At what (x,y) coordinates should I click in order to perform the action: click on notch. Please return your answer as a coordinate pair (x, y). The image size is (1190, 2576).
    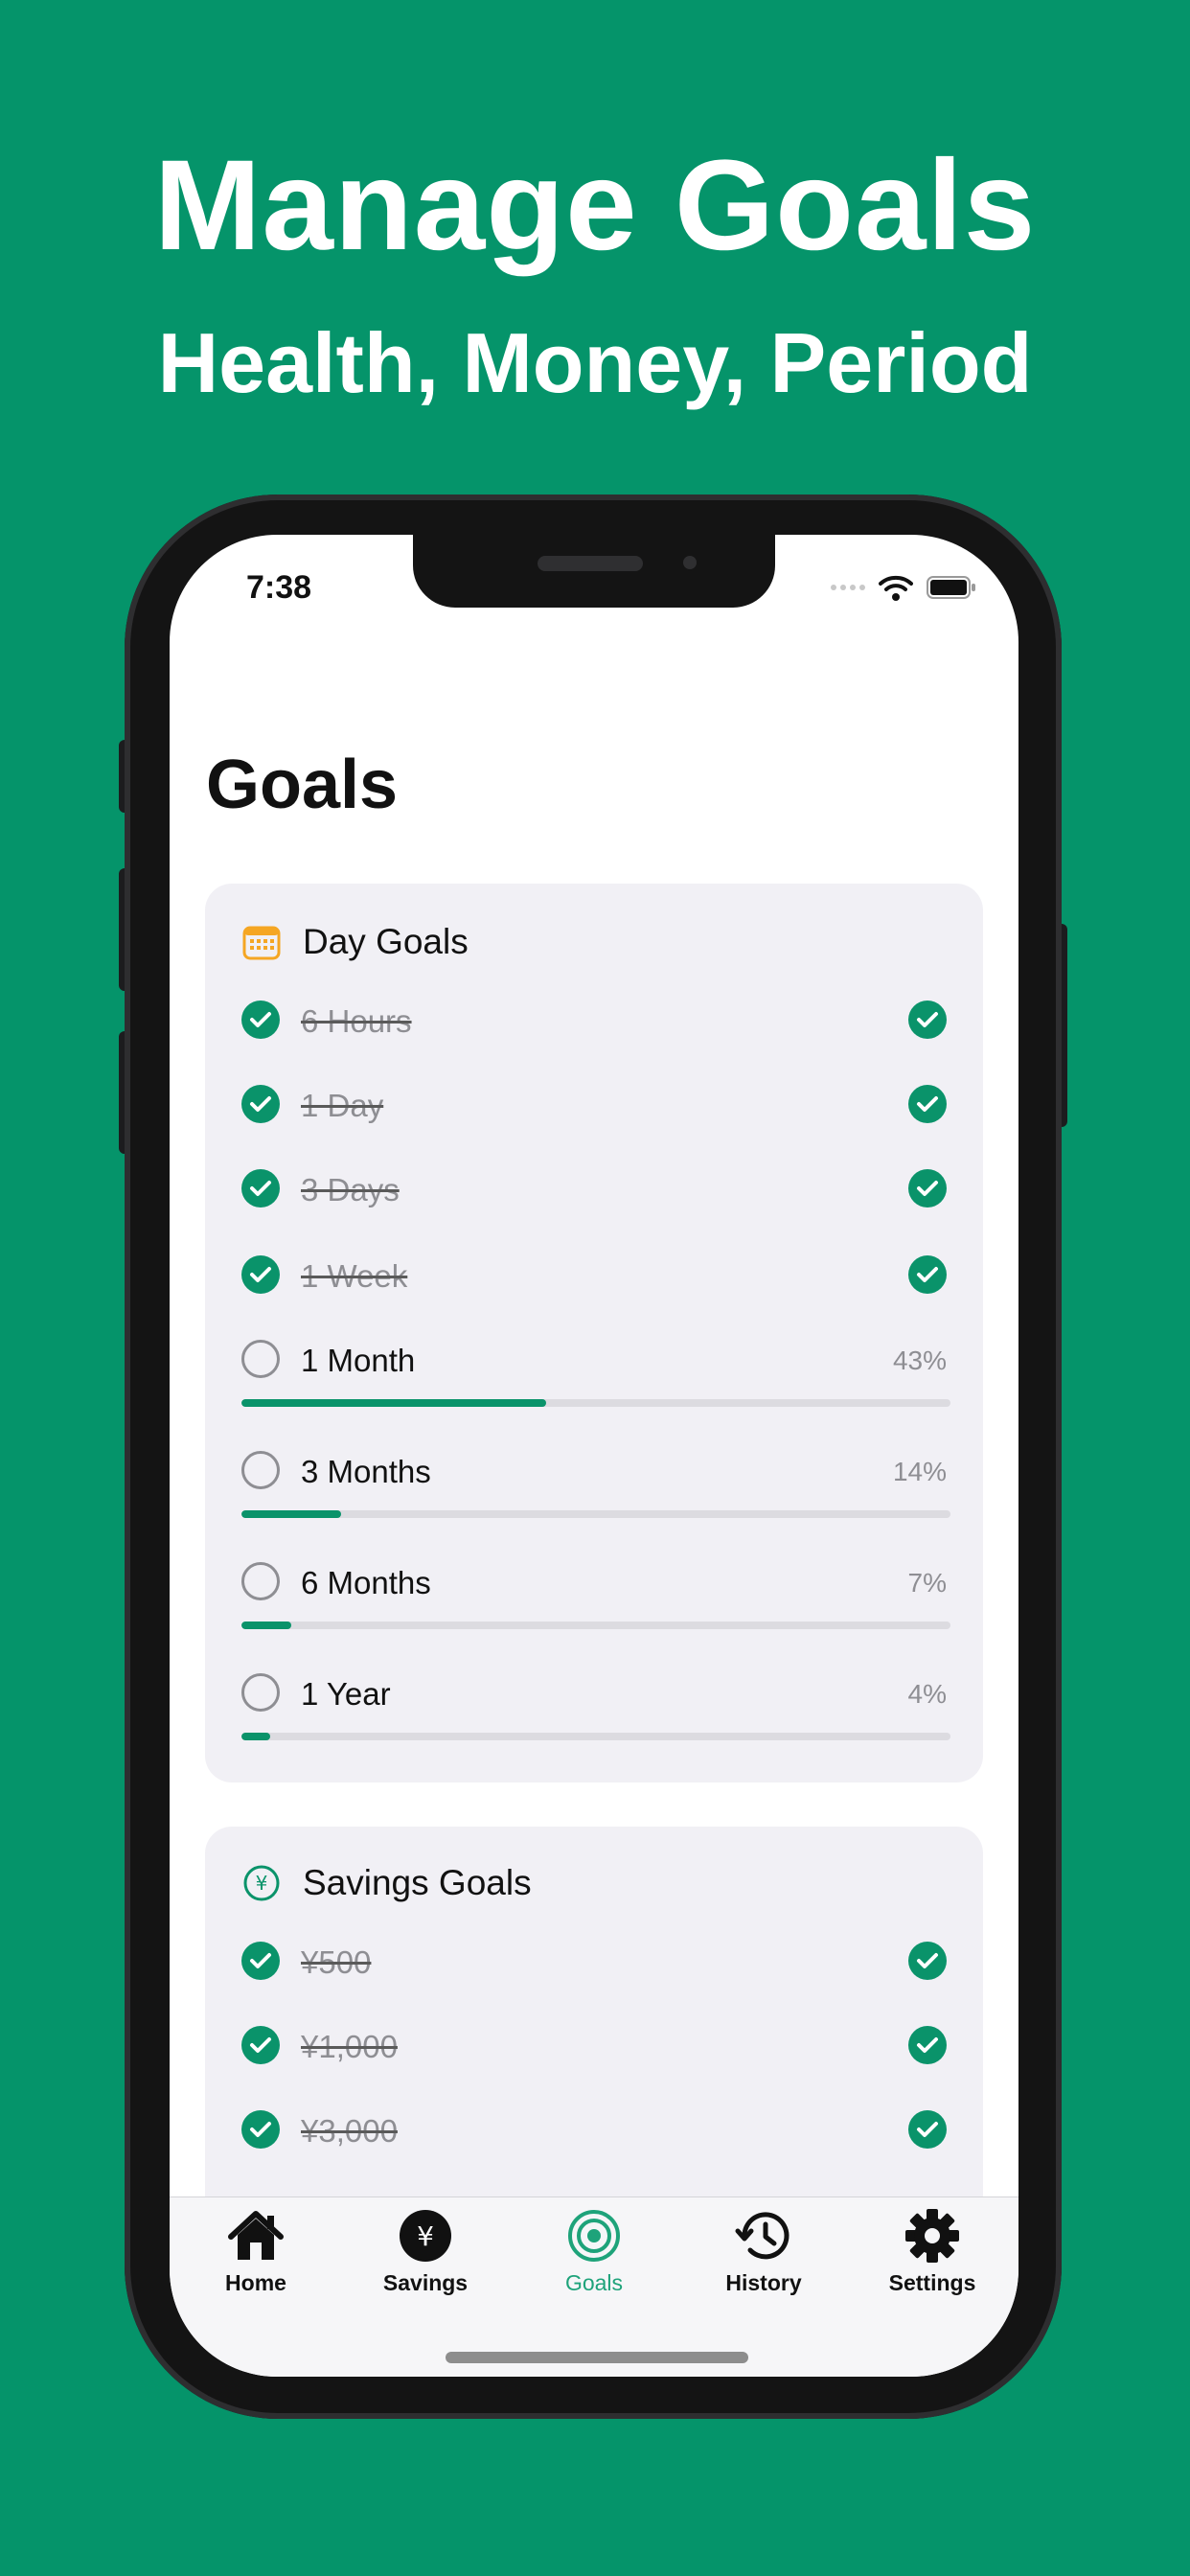
    Looking at the image, I should click on (594, 571).